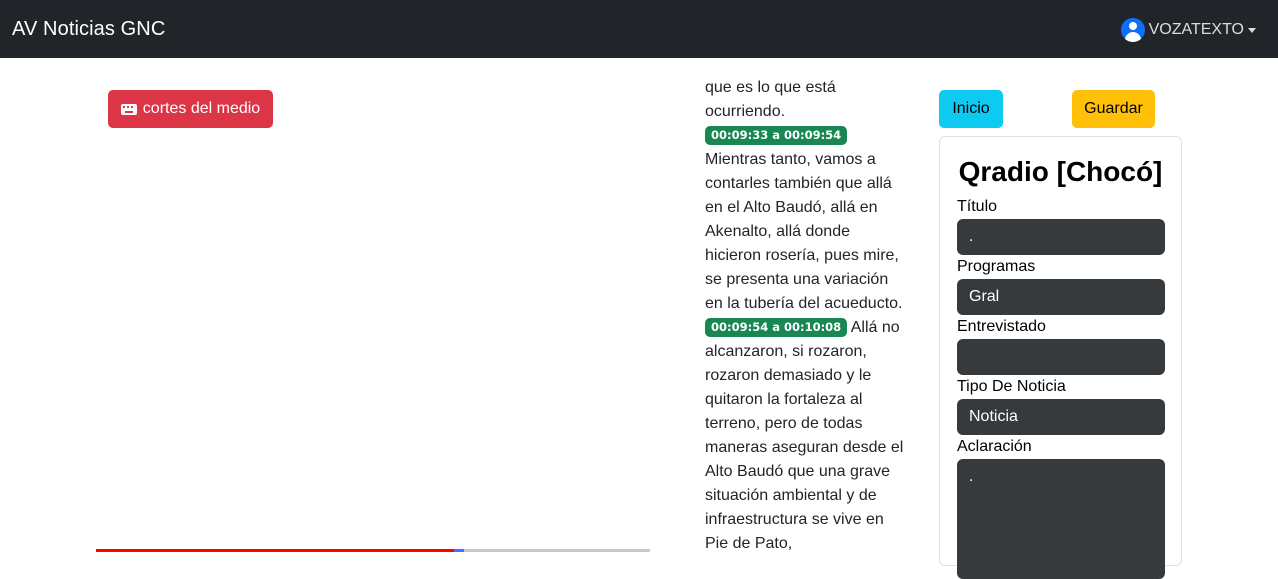 The width and height of the screenshot is (1278, 579). What do you see at coordinates (201, 108) in the screenshot?
I see `cortes-button-label: cortes del medio` at bounding box center [201, 108].